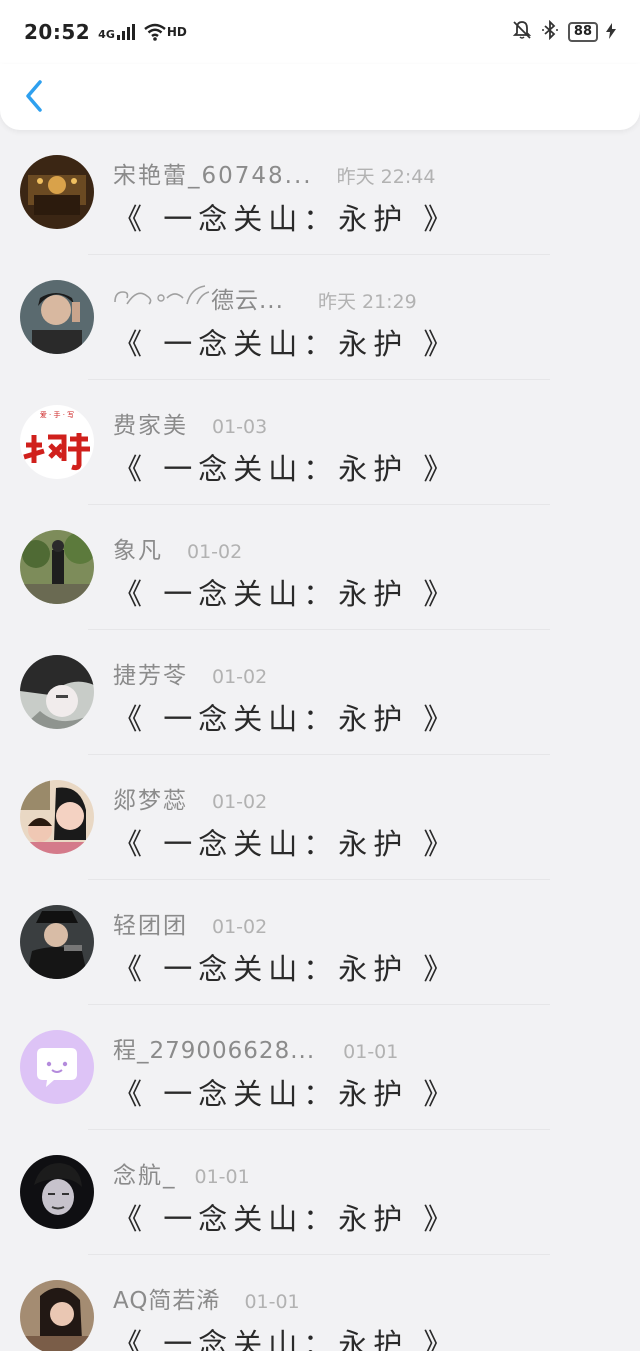  Describe the element at coordinates (320, 317) in the screenshot. I see `list-item: 德云... 昨天 21:29 《 一念关山：永护 》` at that location.